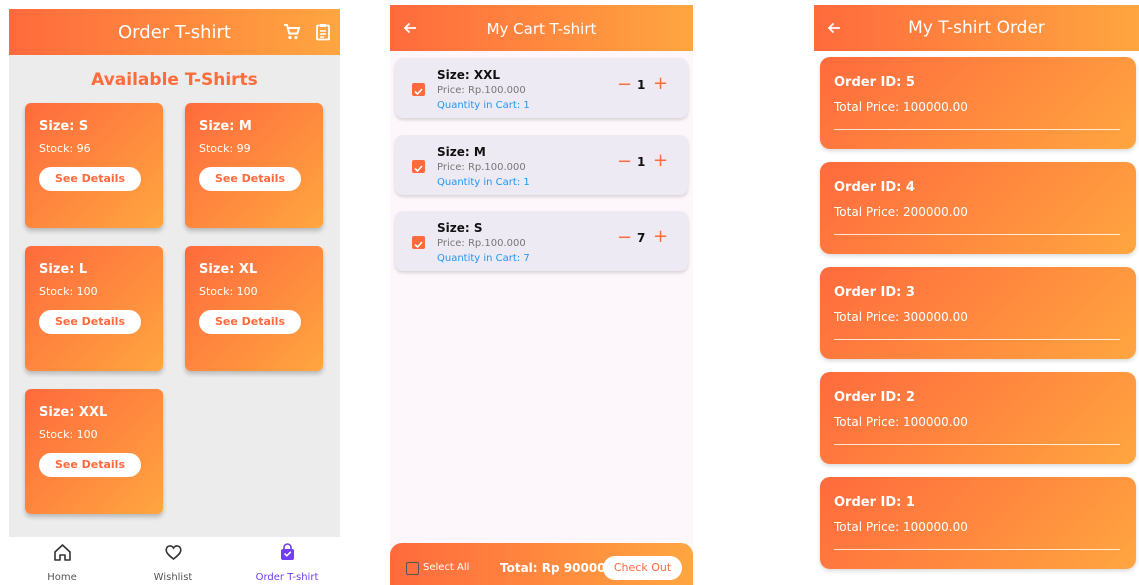 The image size is (1139, 585). Describe the element at coordinates (978, 208) in the screenshot. I see `order-card: Order ID: 4 Total Price: 200000.00` at that location.